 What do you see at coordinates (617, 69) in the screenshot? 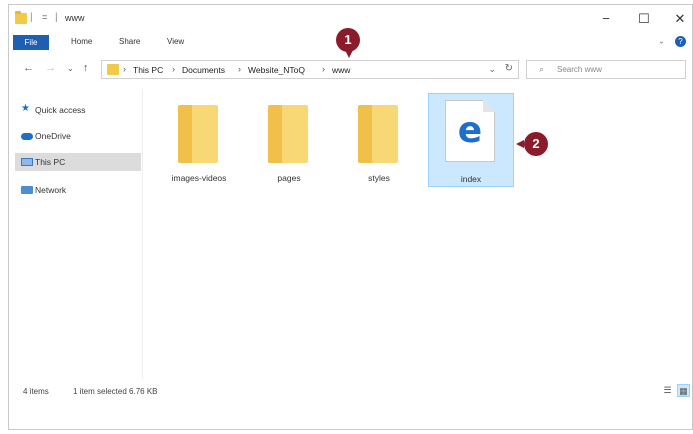
I see `search-input` at bounding box center [617, 69].